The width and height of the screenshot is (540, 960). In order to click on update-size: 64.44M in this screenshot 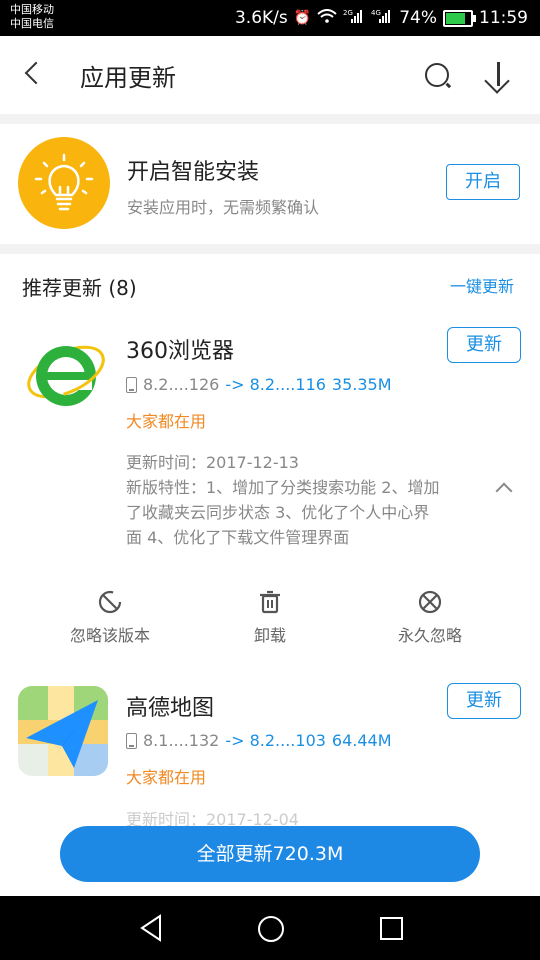, I will do `click(361, 740)`.